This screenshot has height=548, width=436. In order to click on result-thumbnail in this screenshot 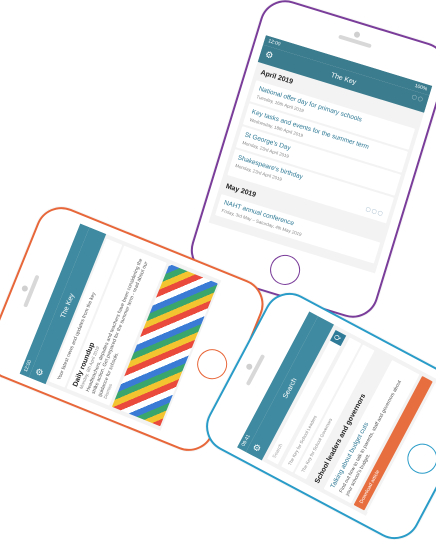, I will do `click(411, 504)`.